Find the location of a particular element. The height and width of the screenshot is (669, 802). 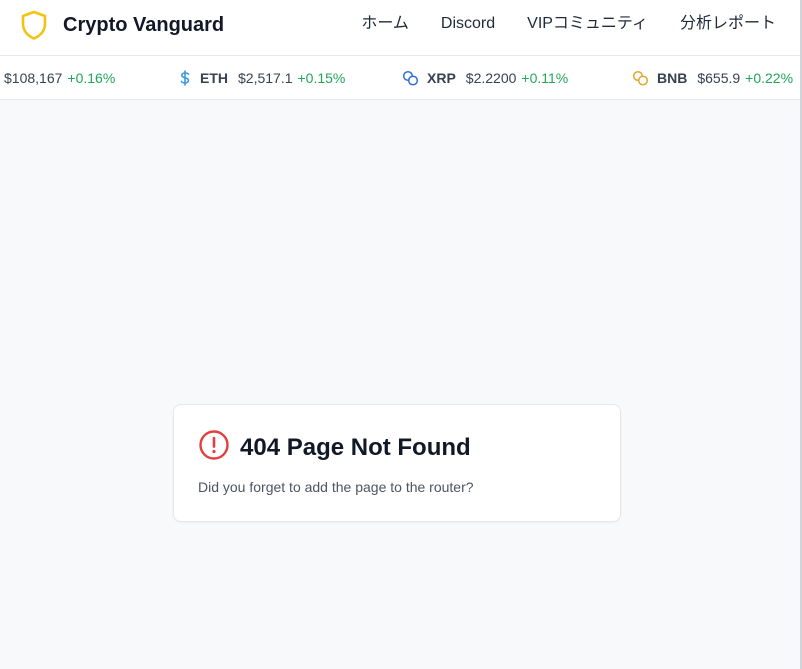

ticker-price: $108,167 is located at coordinates (33, 78).